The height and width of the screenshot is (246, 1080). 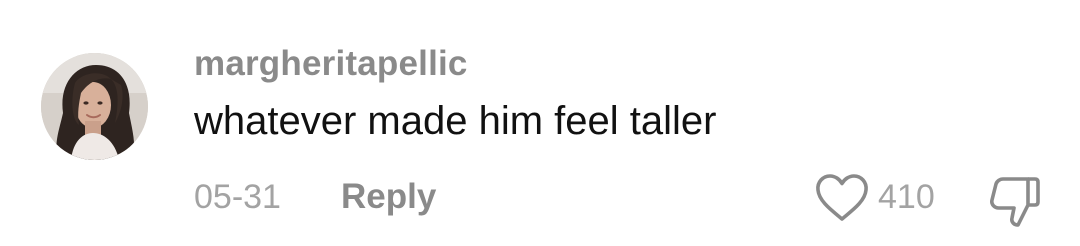 What do you see at coordinates (237, 197) in the screenshot?
I see `comment-date: 05-31` at bounding box center [237, 197].